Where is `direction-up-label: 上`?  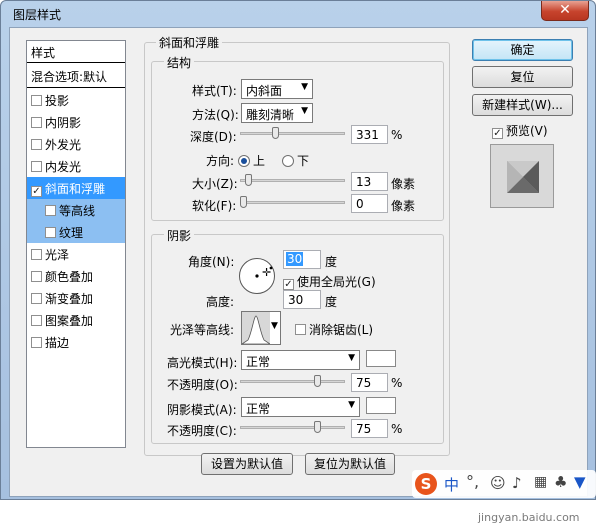
direction-up-label: 上 is located at coordinates (259, 161).